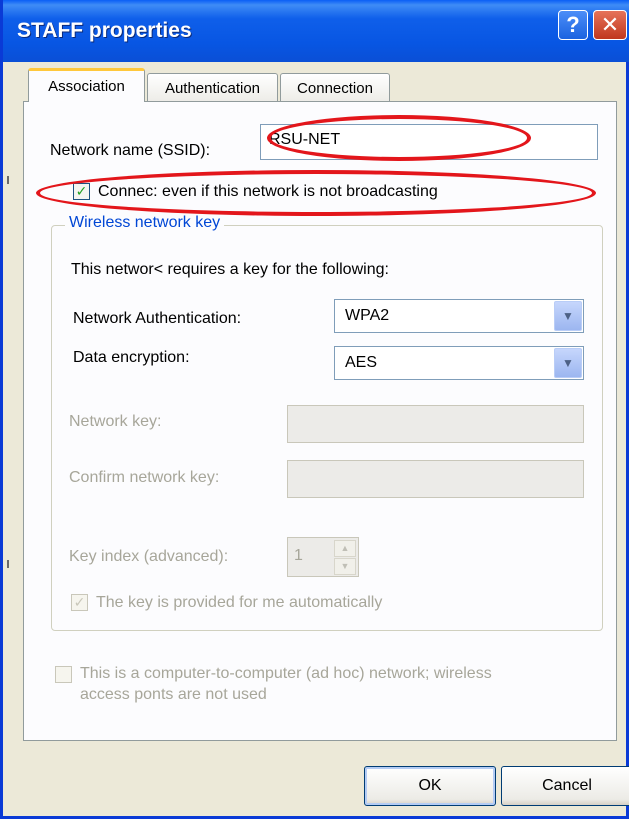 The image size is (629, 819). Describe the element at coordinates (173, 694) in the screenshot. I see `adhoc-label-line2: access ponts are not used` at that location.